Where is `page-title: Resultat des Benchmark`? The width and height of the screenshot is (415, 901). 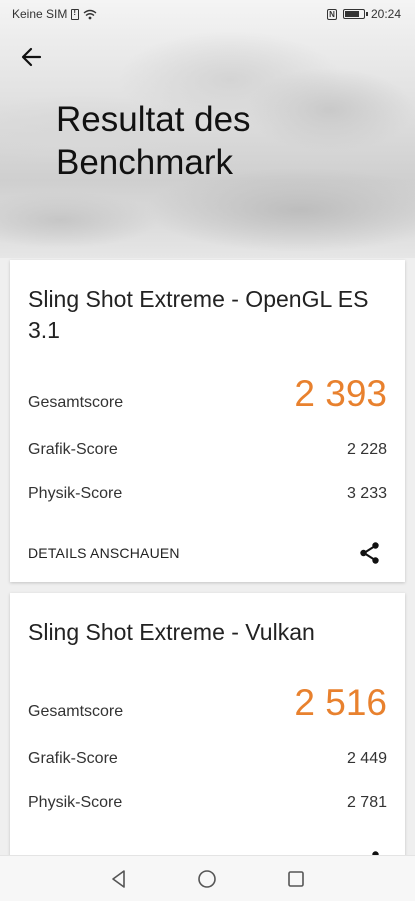
page-title: Resultat des Benchmark is located at coordinates (153, 141).